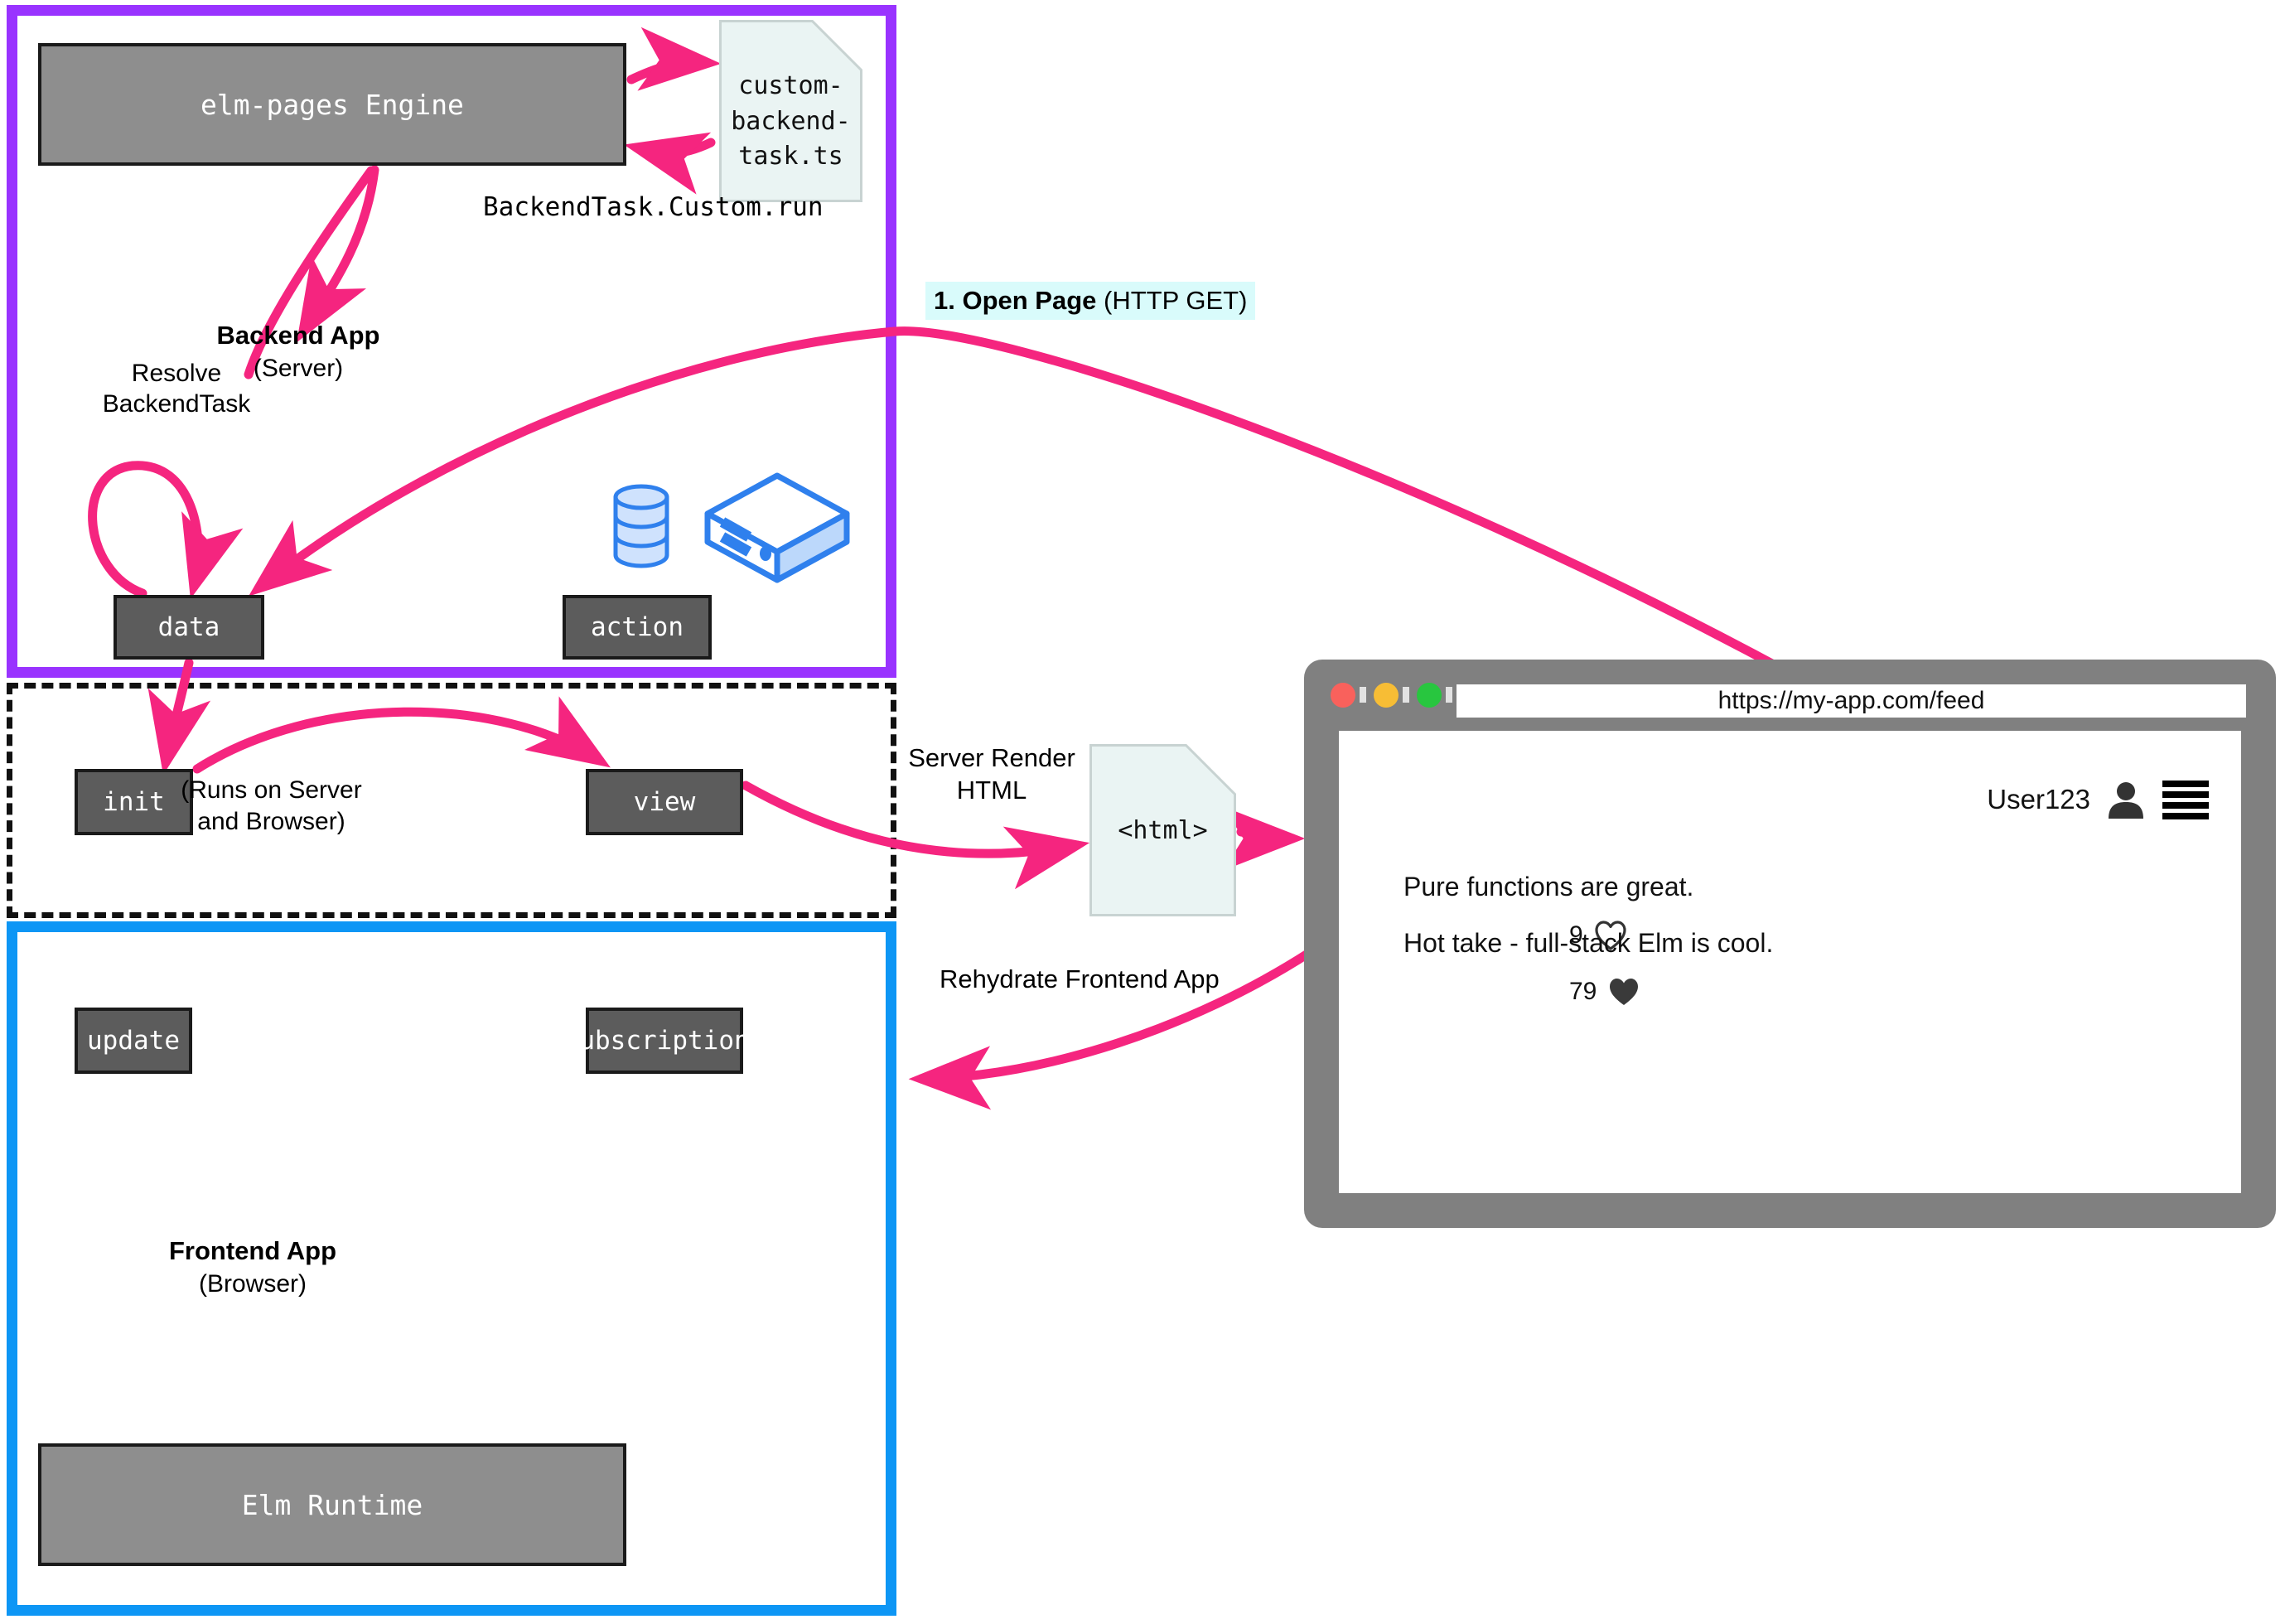  What do you see at coordinates (1386, 695) in the screenshot?
I see `window-minimize-button` at bounding box center [1386, 695].